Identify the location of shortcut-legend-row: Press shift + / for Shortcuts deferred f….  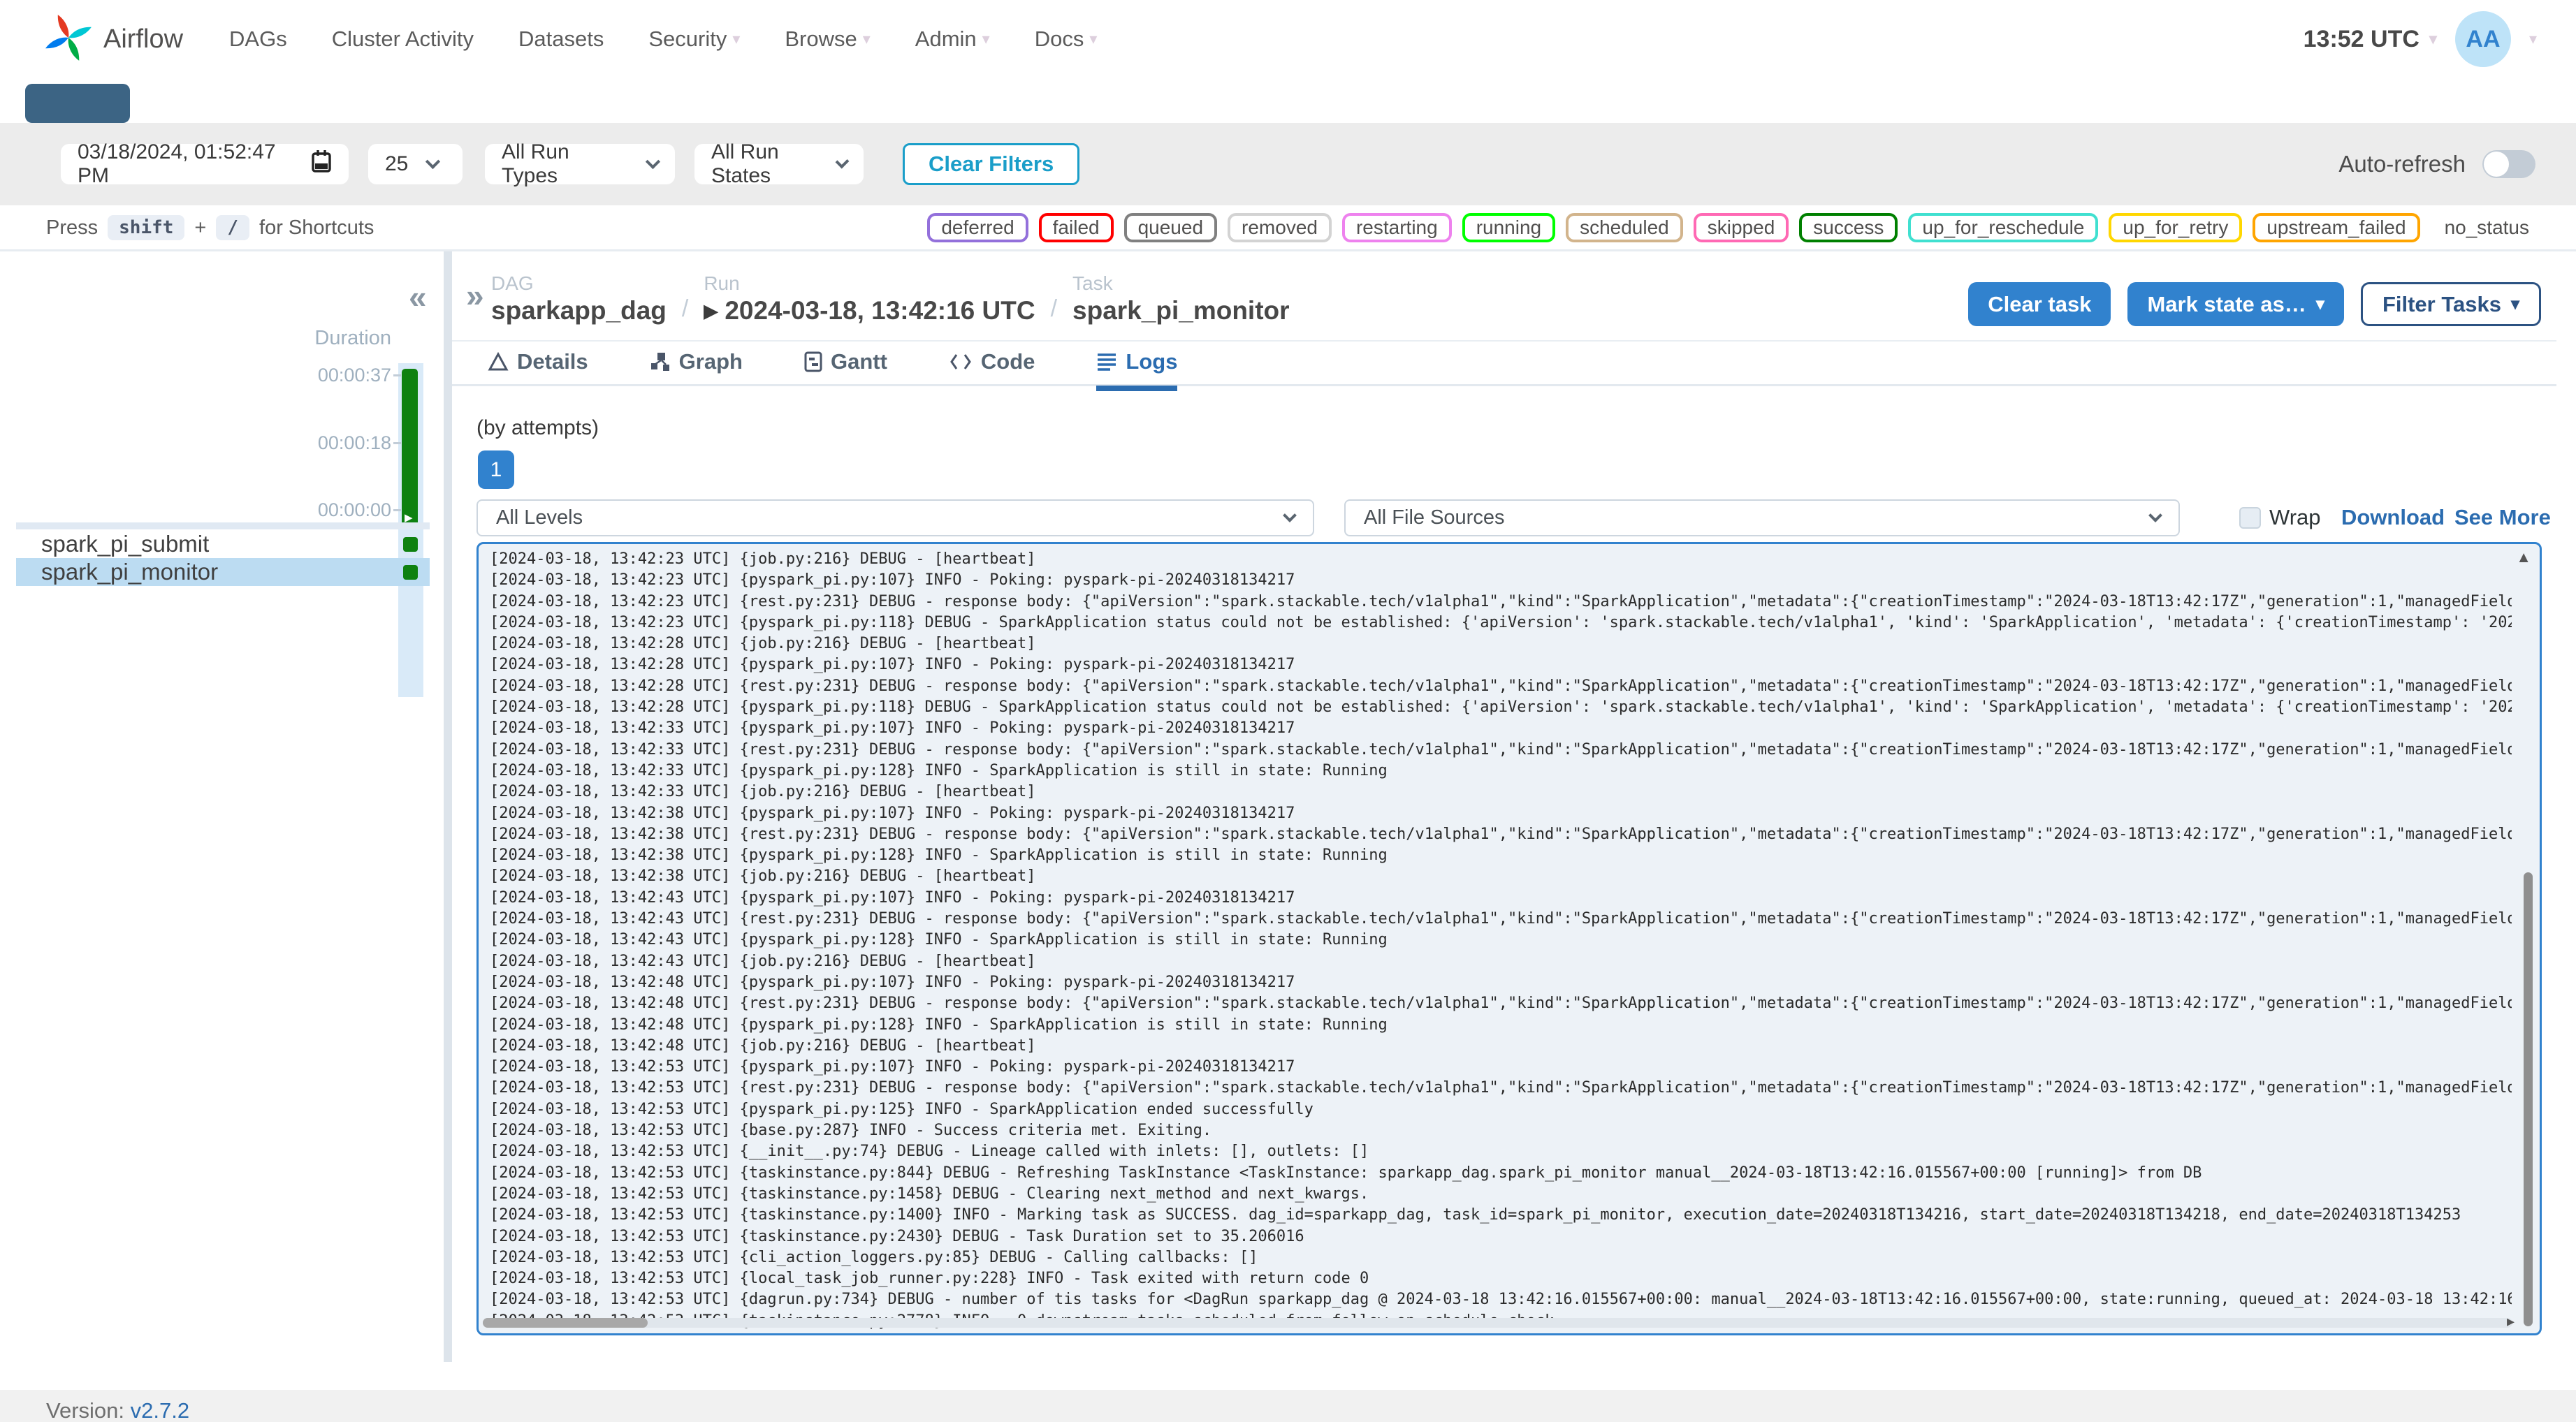
(1288, 227).